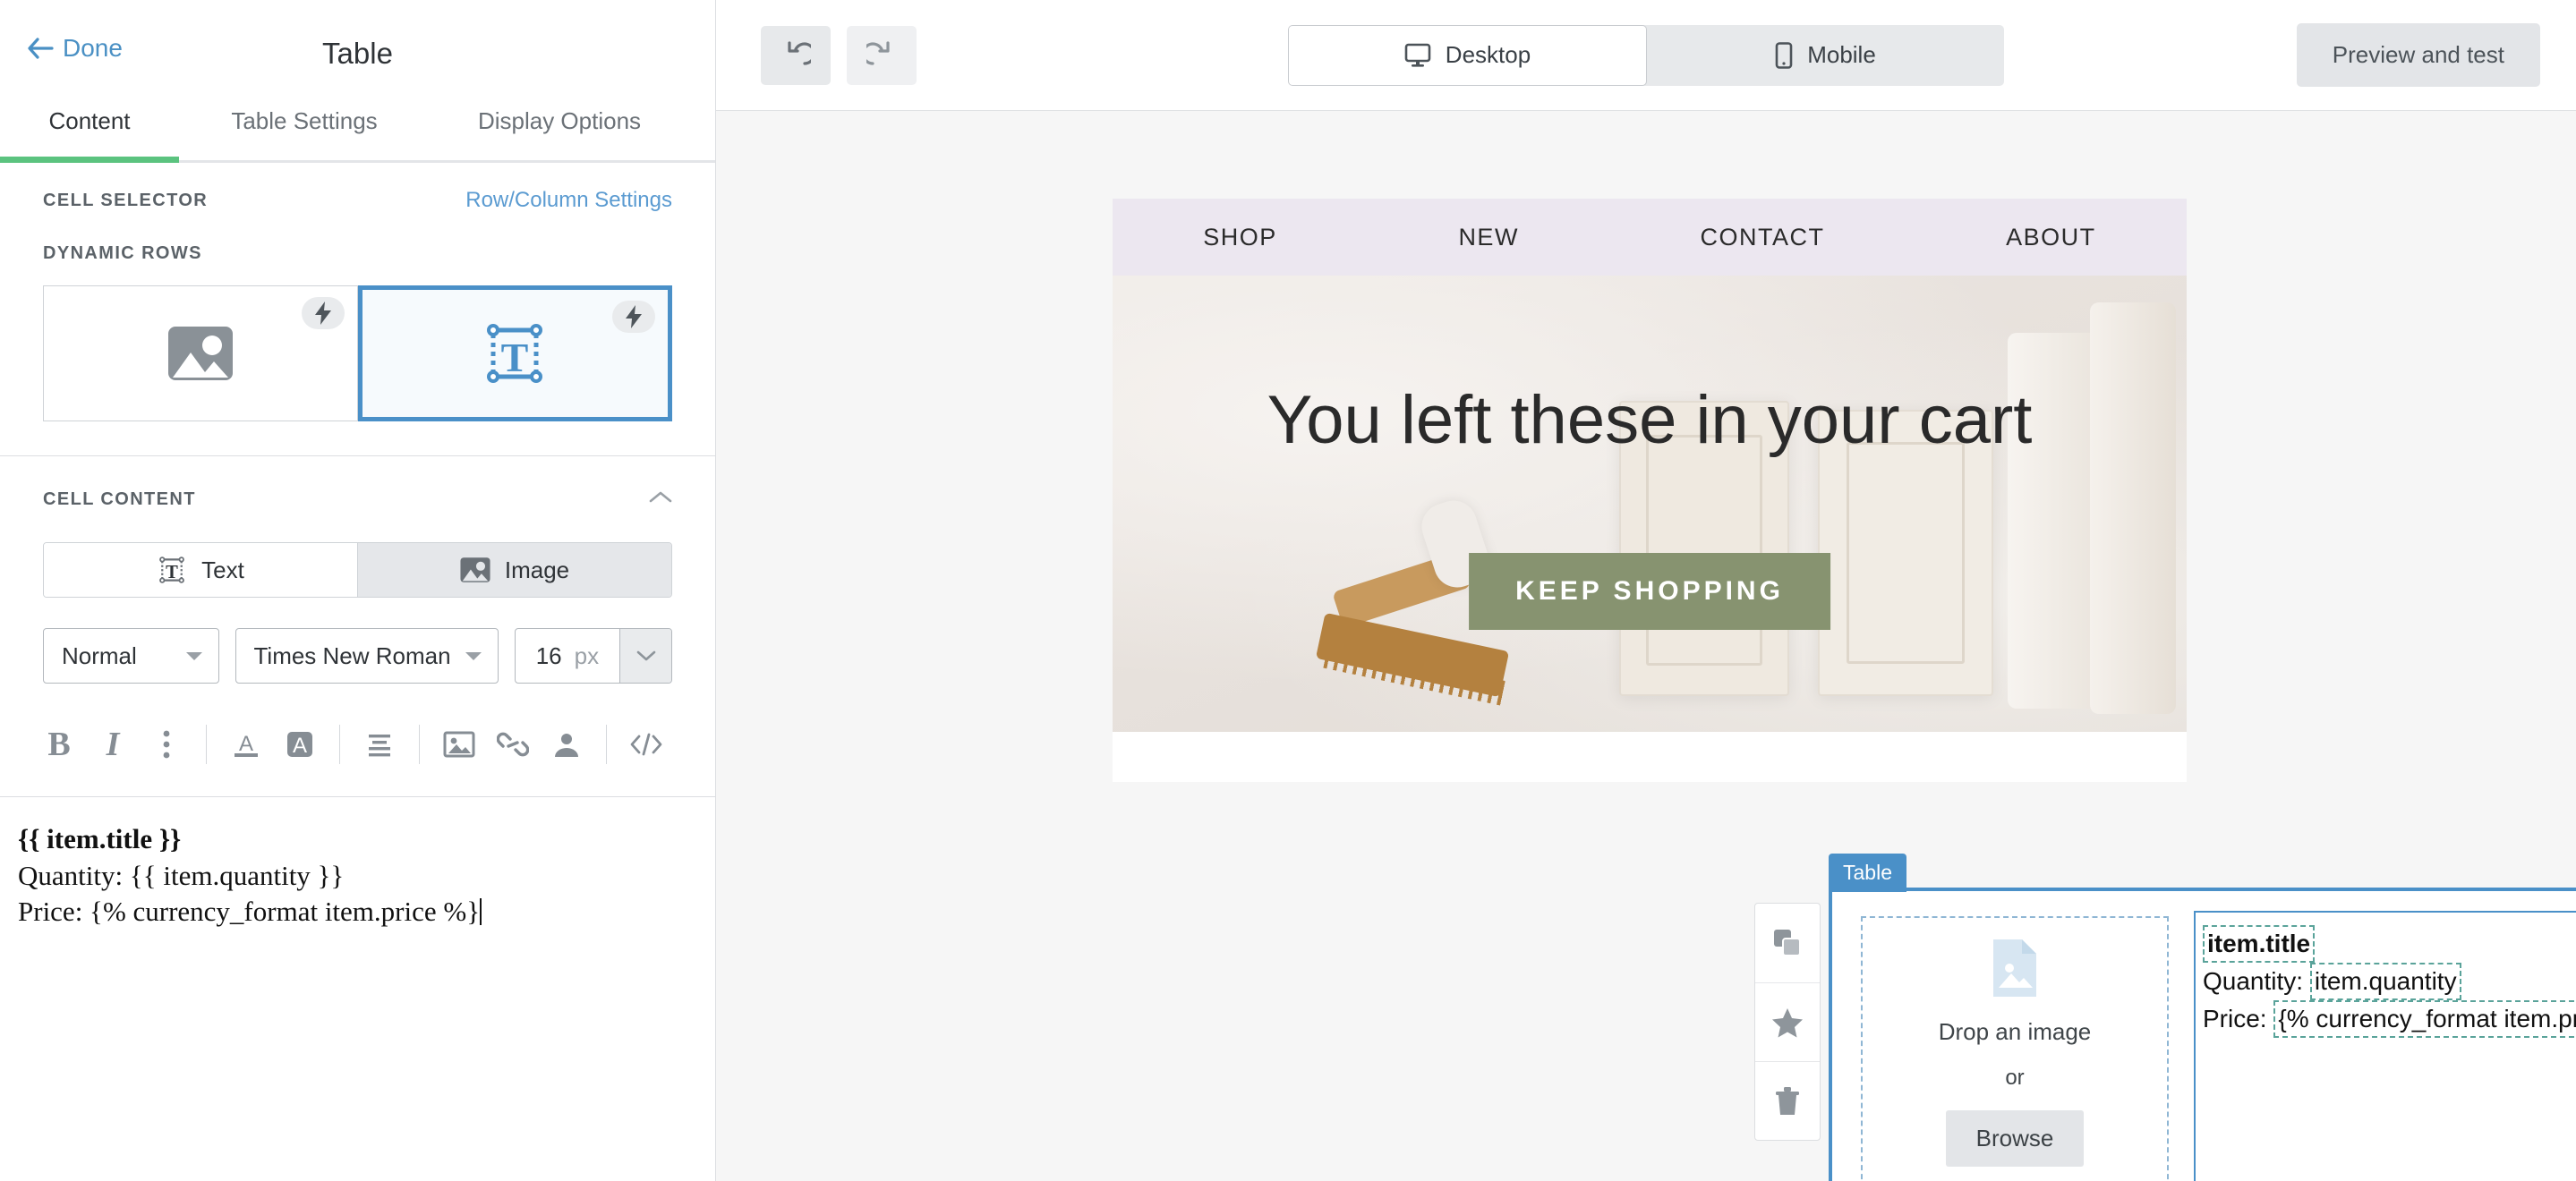 The height and width of the screenshot is (1181, 2576). I want to click on font-size-control: 16 px, so click(593, 656).